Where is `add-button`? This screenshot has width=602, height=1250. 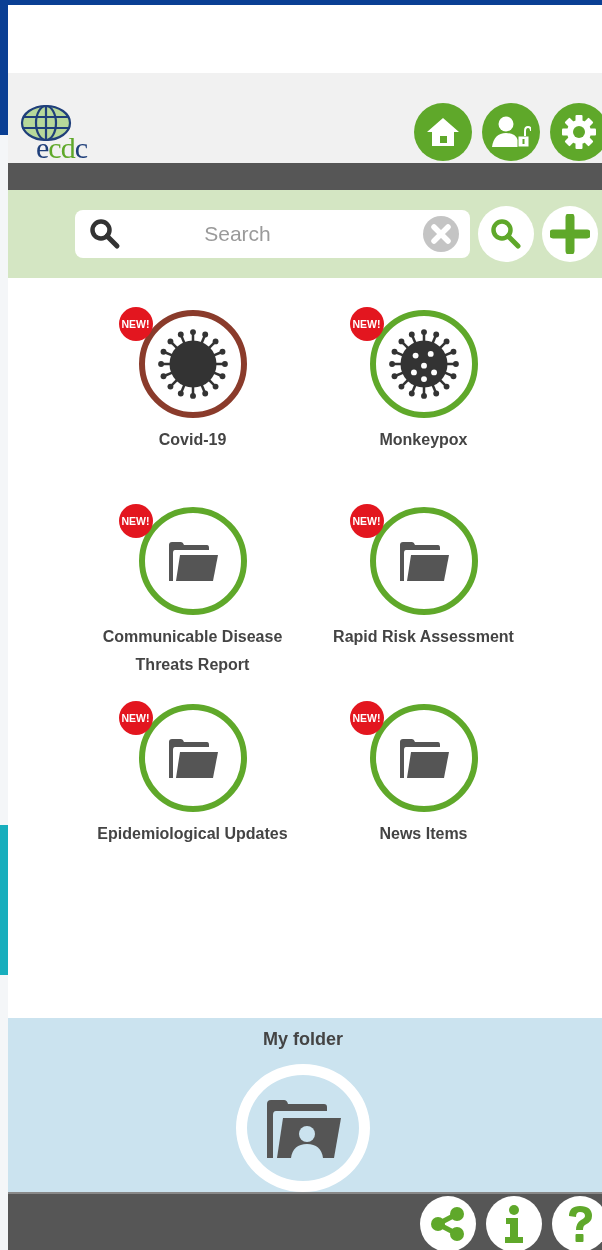
add-button is located at coordinates (570, 234).